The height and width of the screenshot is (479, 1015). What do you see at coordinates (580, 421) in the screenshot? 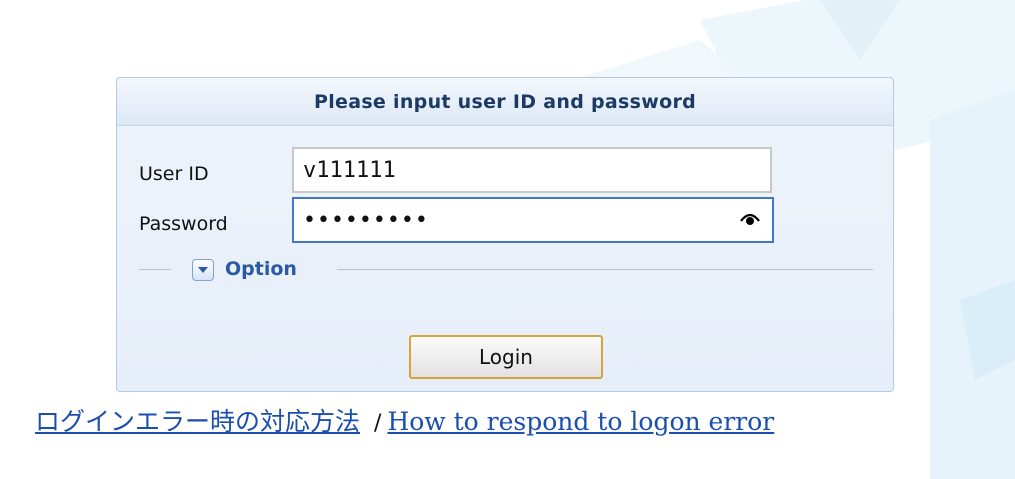
I see `help-link-english: How to respond to logon error` at bounding box center [580, 421].